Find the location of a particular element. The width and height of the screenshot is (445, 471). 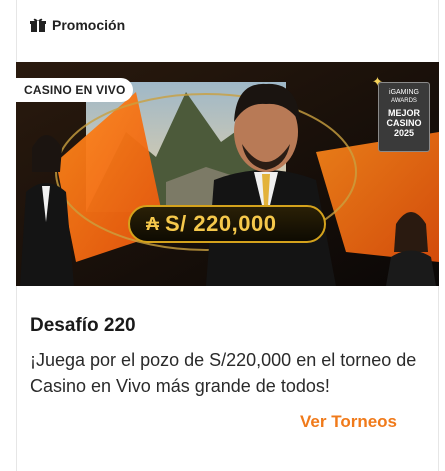

live-casino-tag: CASINO EN VIVO is located at coordinates (75, 90).